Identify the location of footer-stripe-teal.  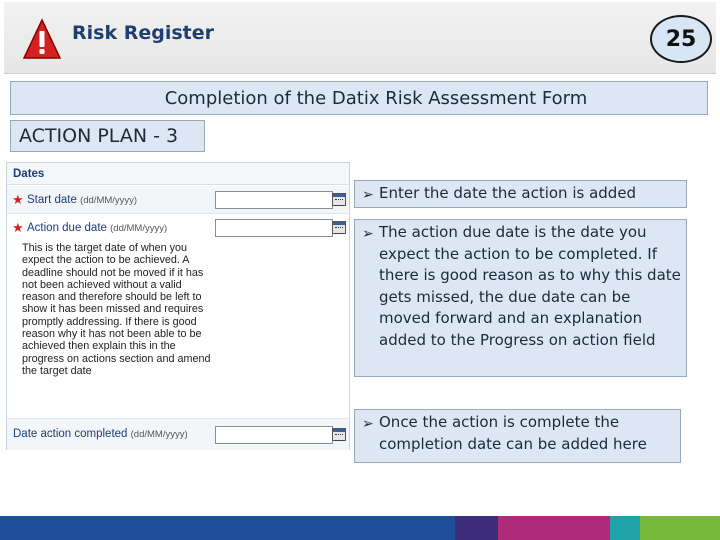
(625, 528).